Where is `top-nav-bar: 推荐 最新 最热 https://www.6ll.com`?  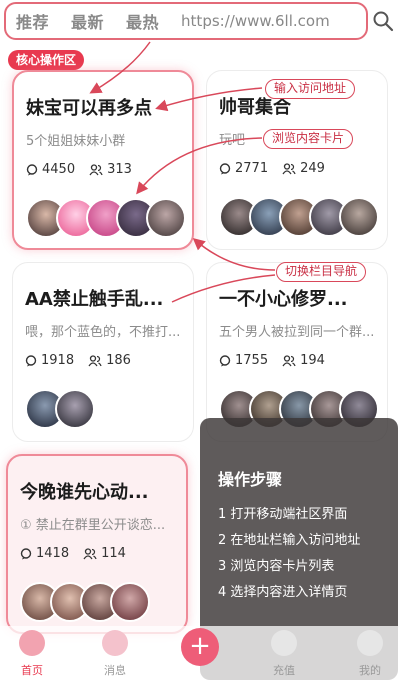 top-nav-bar: 推荐 最新 最热 https://www.6ll.com is located at coordinates (186, 21).